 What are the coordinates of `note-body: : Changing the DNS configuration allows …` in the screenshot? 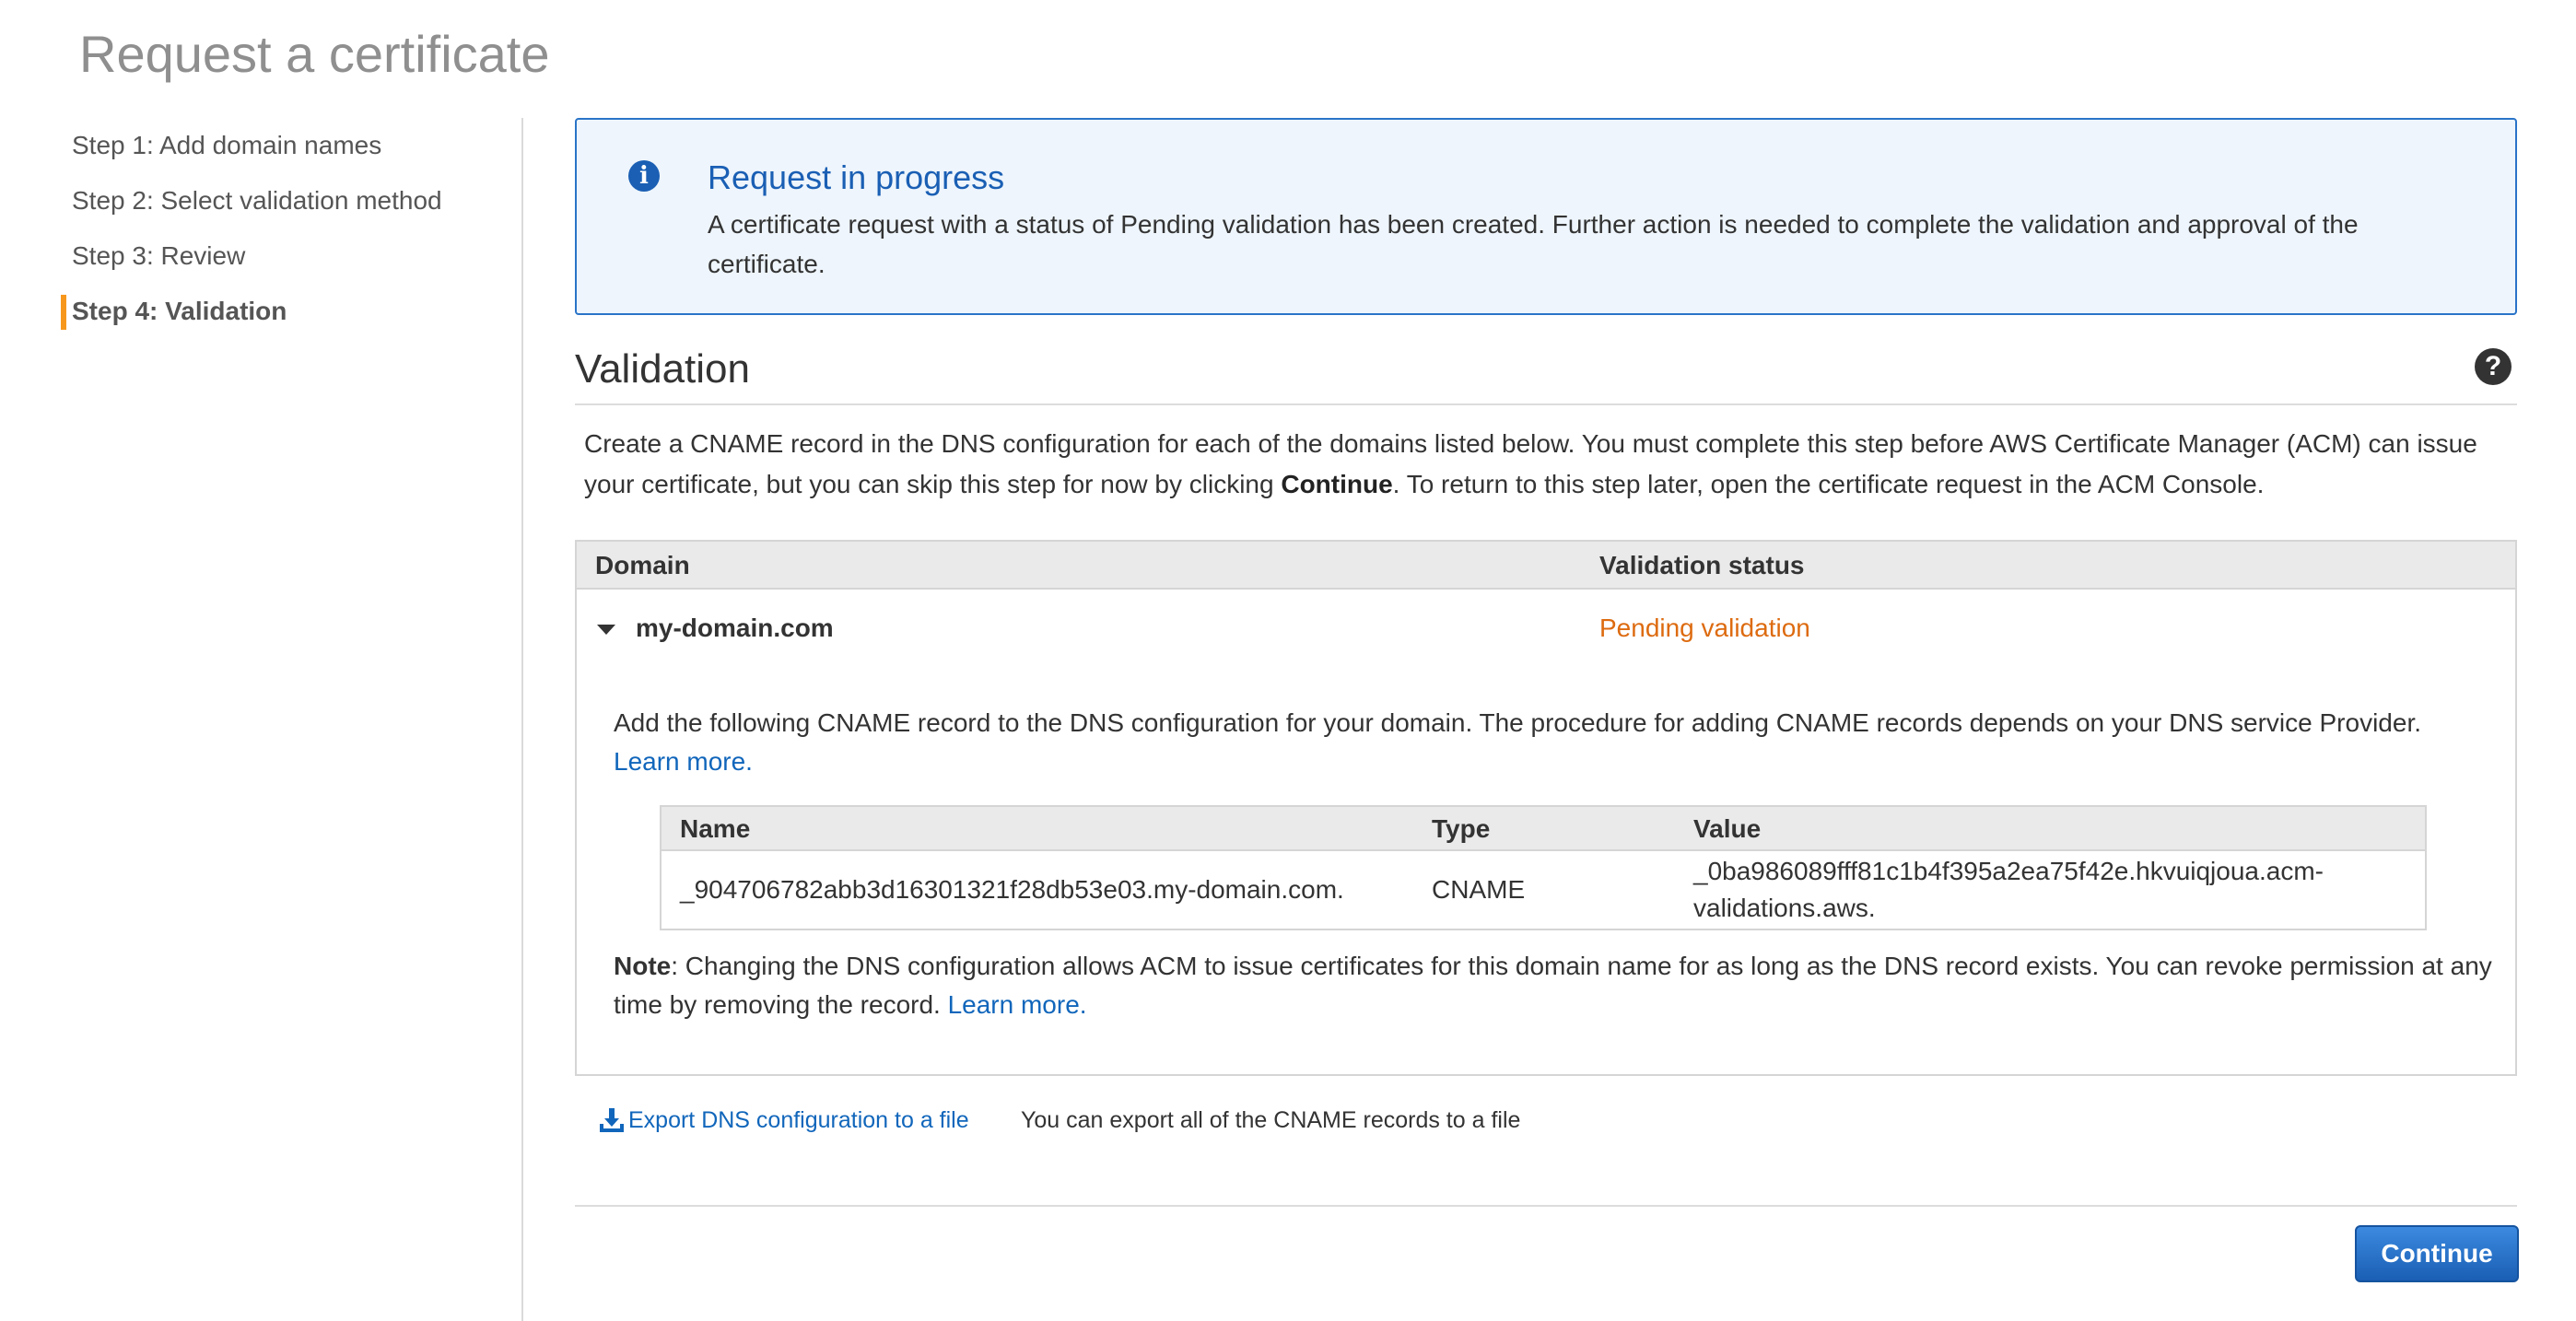 It's located at (1553, 986).